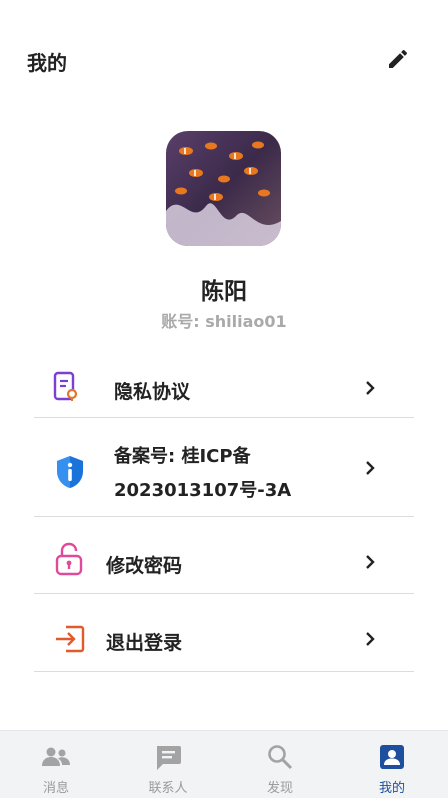 The image size is (448, 798). Describe the element at coordinates (203, 490) in the screenshot. I see `icp-line-2: 2023013107号-3A` at that location.